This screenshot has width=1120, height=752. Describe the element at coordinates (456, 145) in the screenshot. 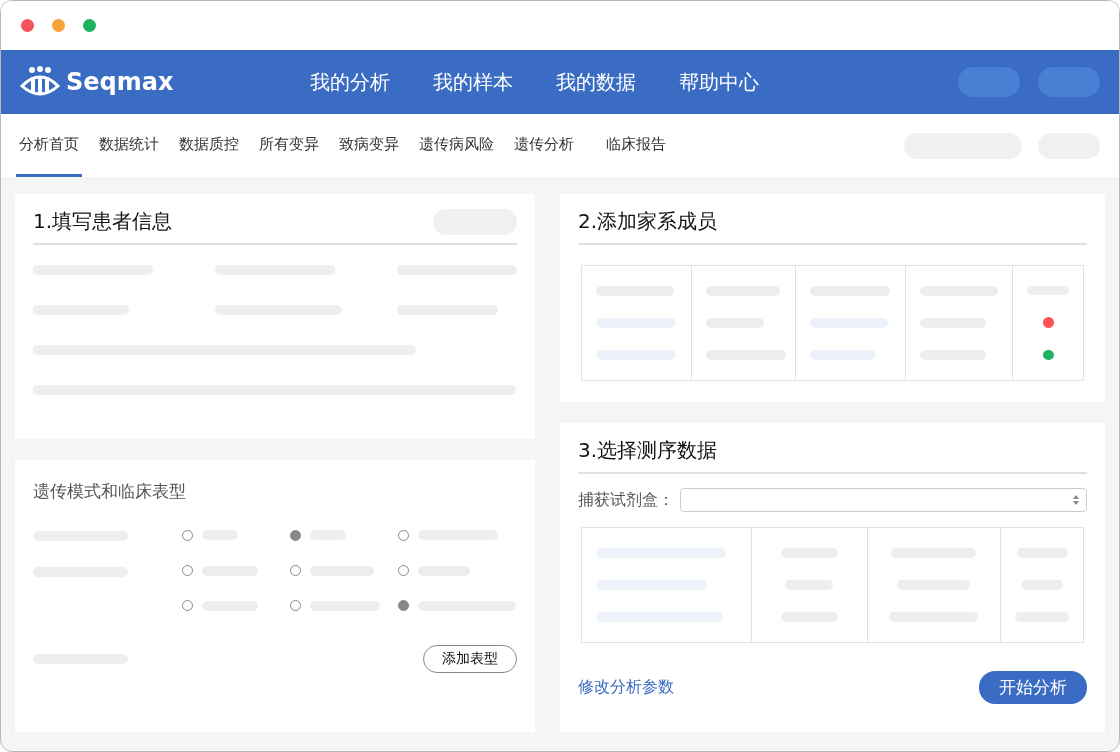

I see `tab: 遗传病风险` at that location.